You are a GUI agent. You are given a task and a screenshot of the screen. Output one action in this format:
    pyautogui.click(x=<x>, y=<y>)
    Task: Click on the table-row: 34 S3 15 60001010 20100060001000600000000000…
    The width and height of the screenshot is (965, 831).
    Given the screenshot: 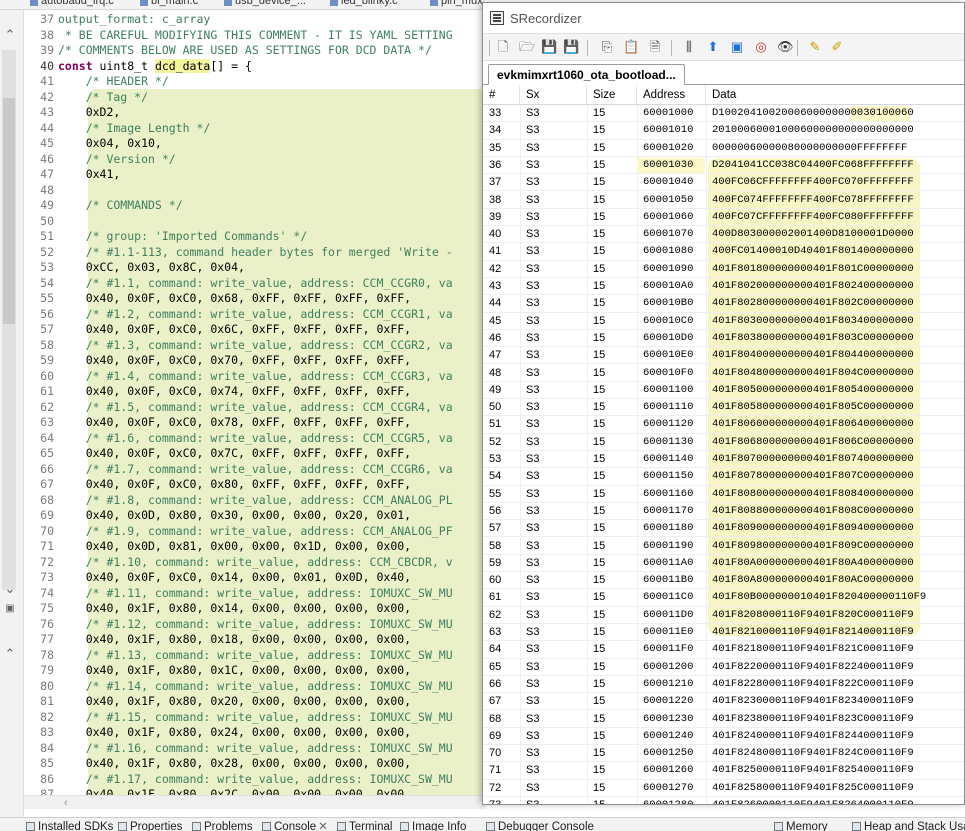 What is the action you would take?
    pyautogui.click(x=723, y=131)
    